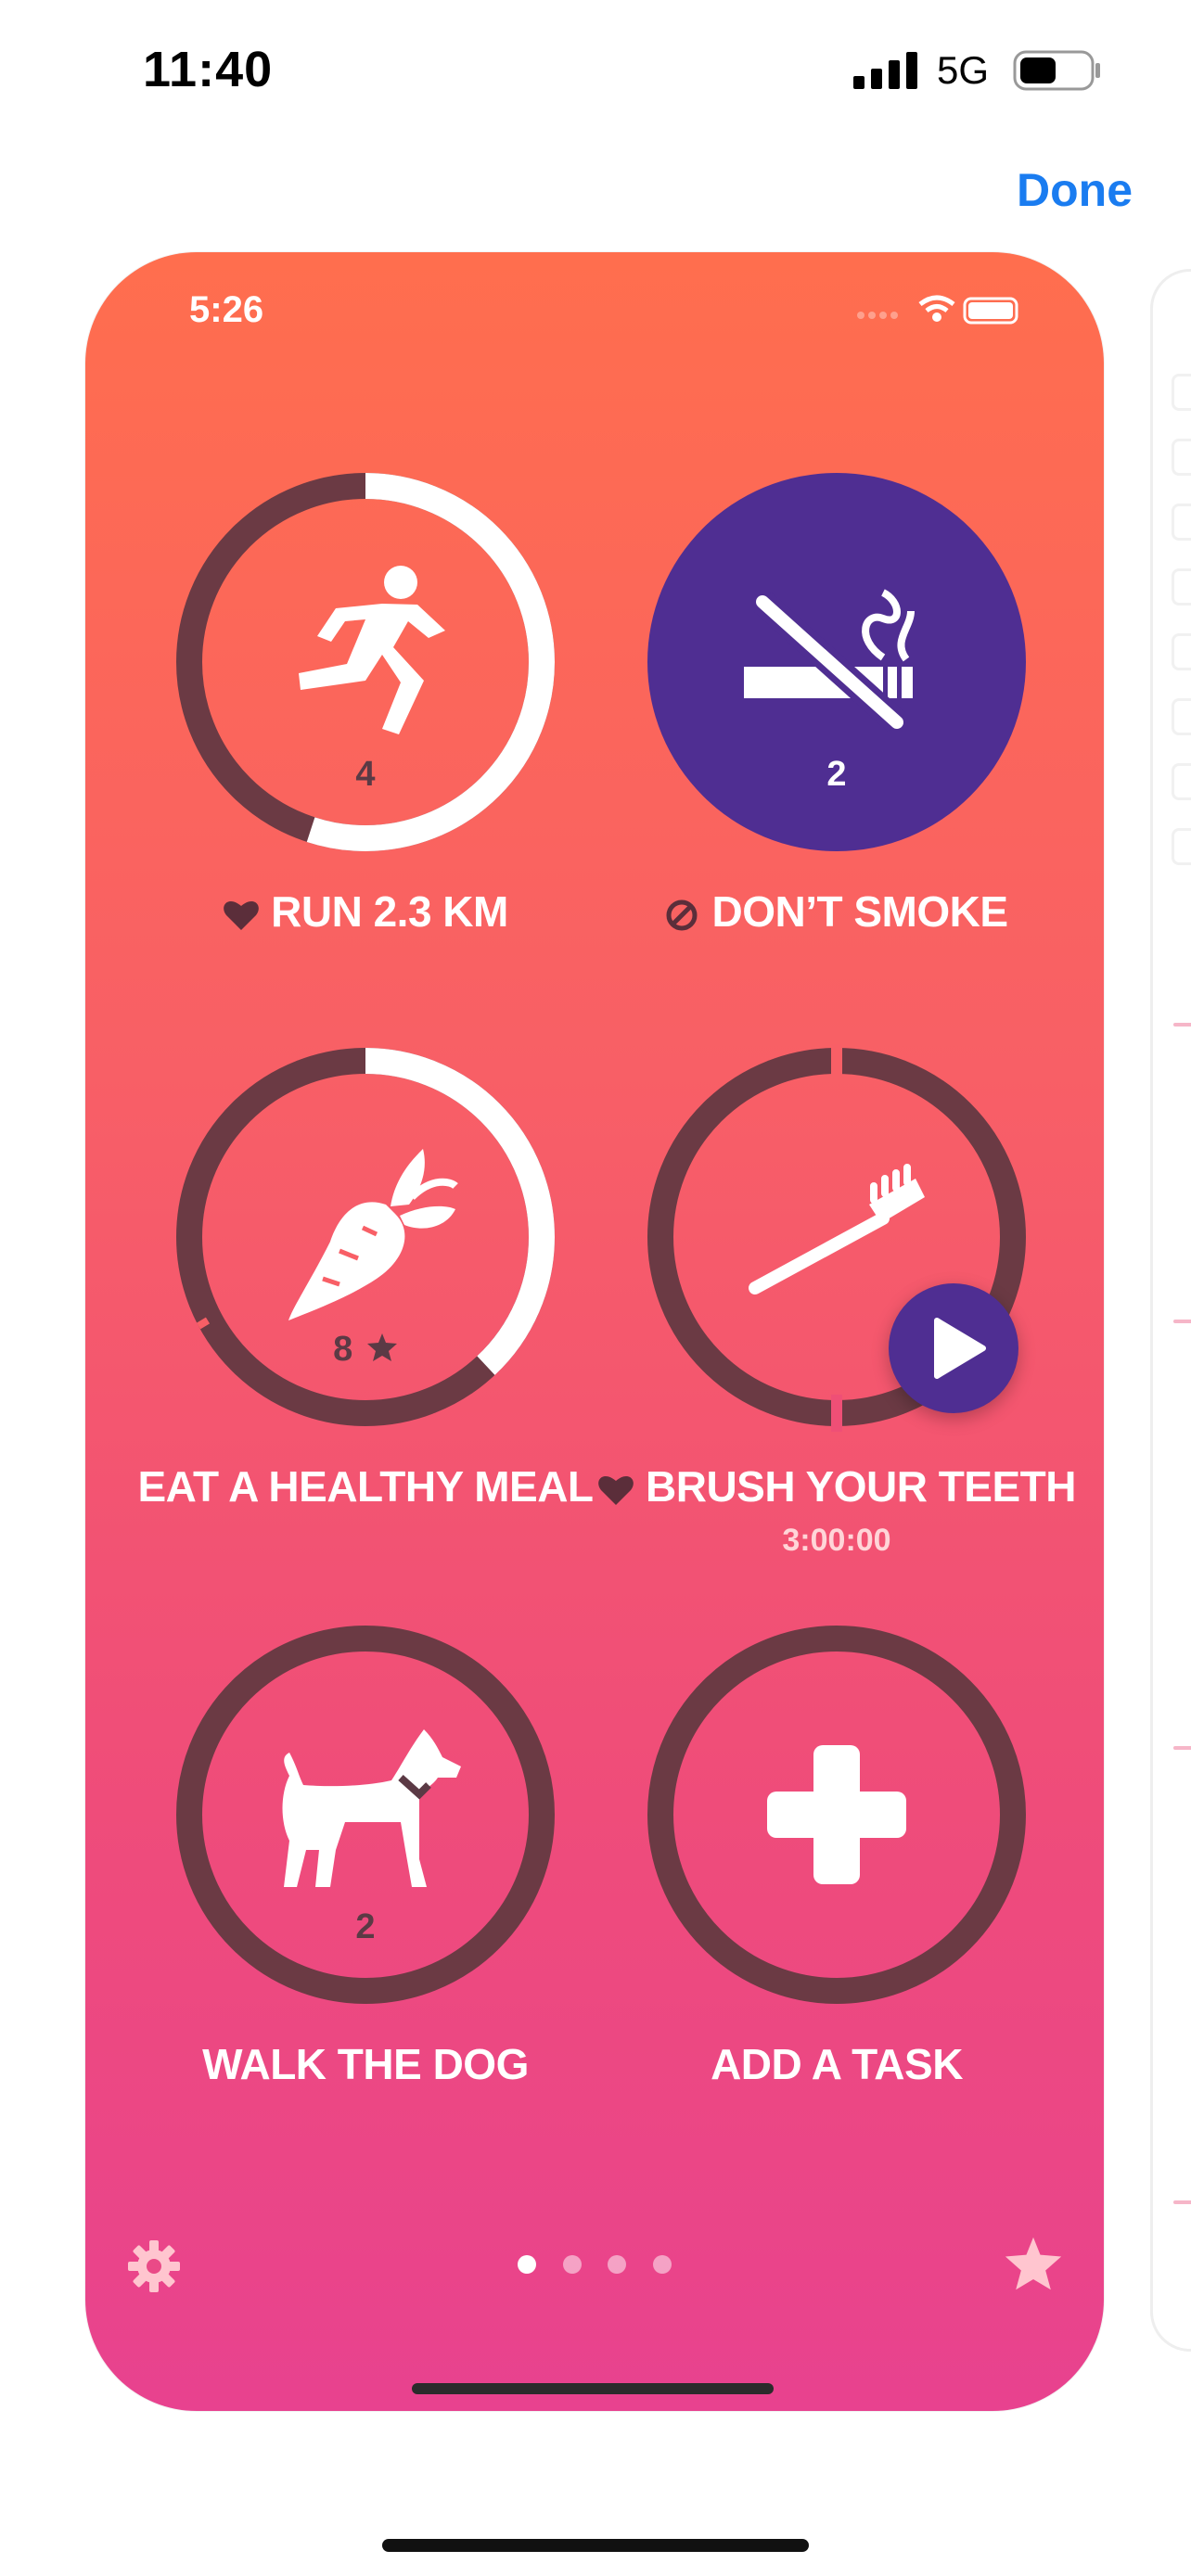 The image size is (1191, 2576). I want to click on task-add: ADD A TASK, so click(836, 1880).